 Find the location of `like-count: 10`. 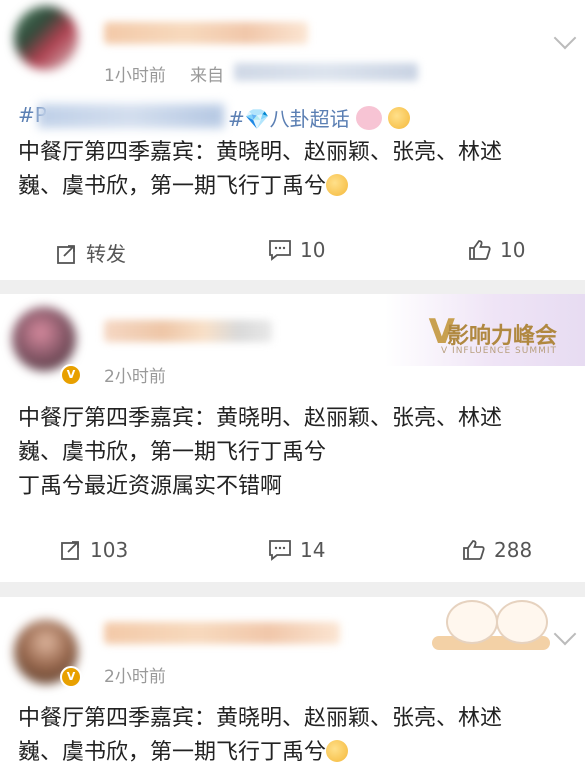

like-count: 10 is located at coordinates (513, 250).